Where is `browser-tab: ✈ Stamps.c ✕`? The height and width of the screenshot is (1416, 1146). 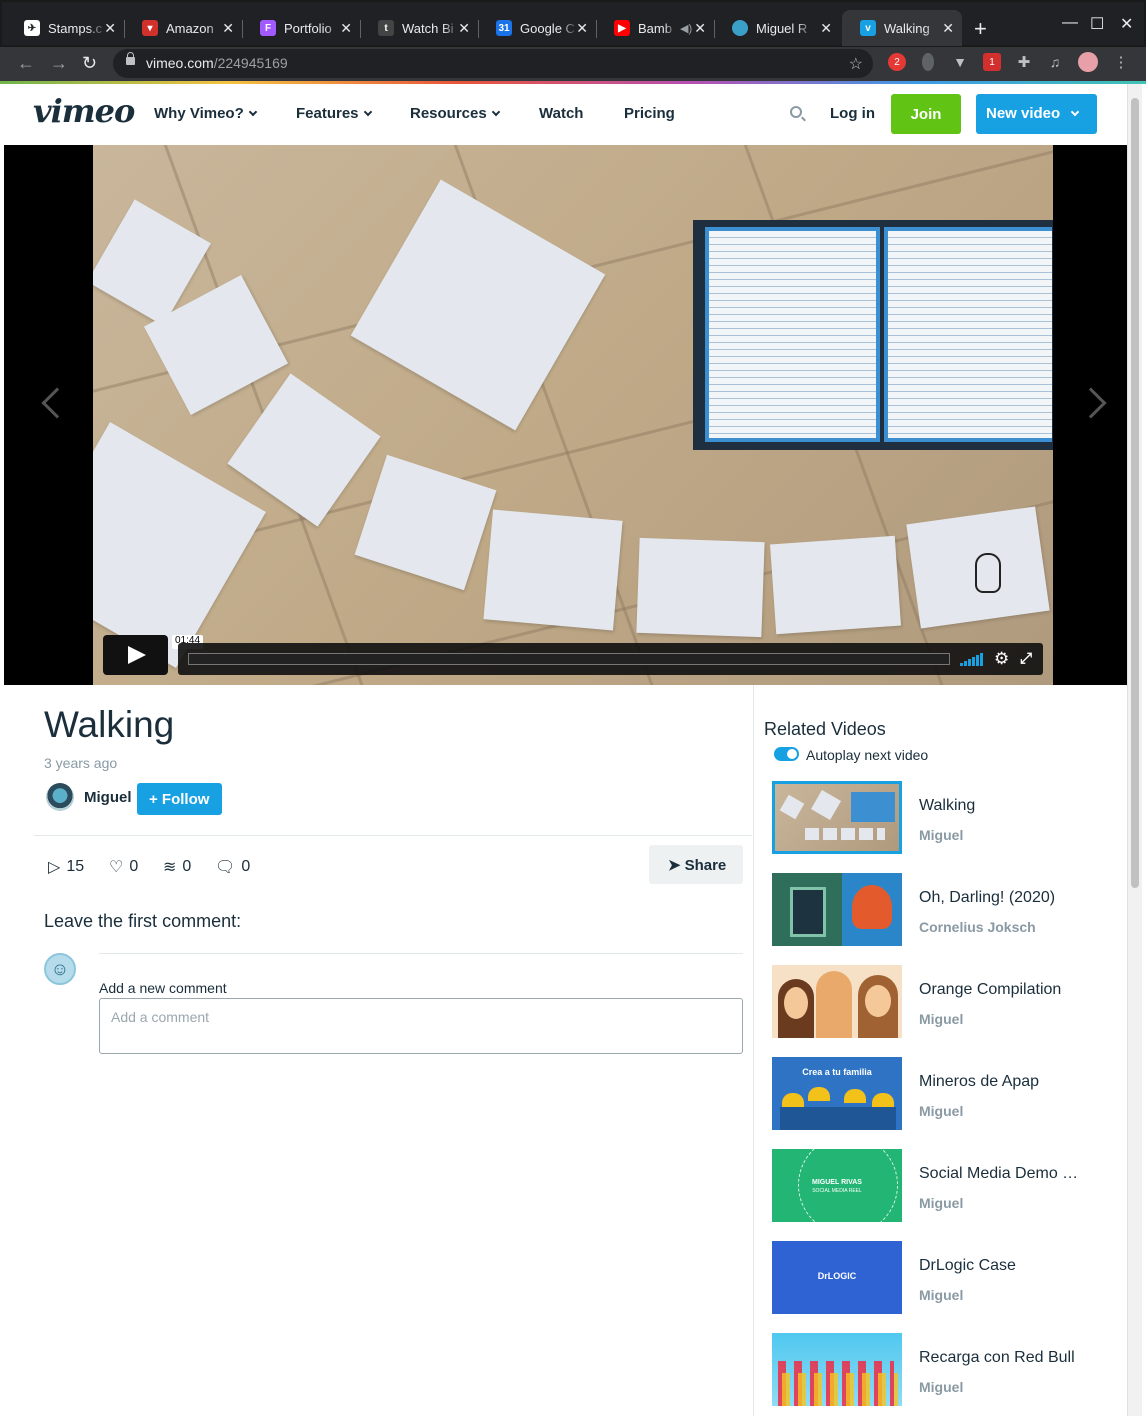 browser-tab: ✈ Stamps.c ✕ is located at coordinates (65, 28).